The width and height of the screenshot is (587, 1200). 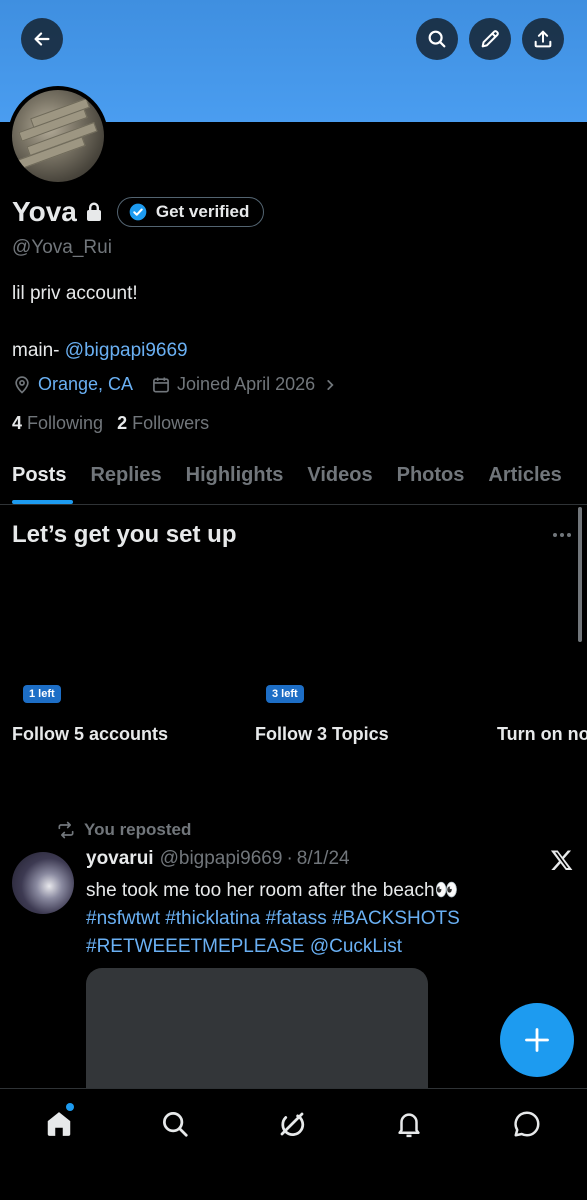 I want to click on nav-search, so click(x=175, y=1124).